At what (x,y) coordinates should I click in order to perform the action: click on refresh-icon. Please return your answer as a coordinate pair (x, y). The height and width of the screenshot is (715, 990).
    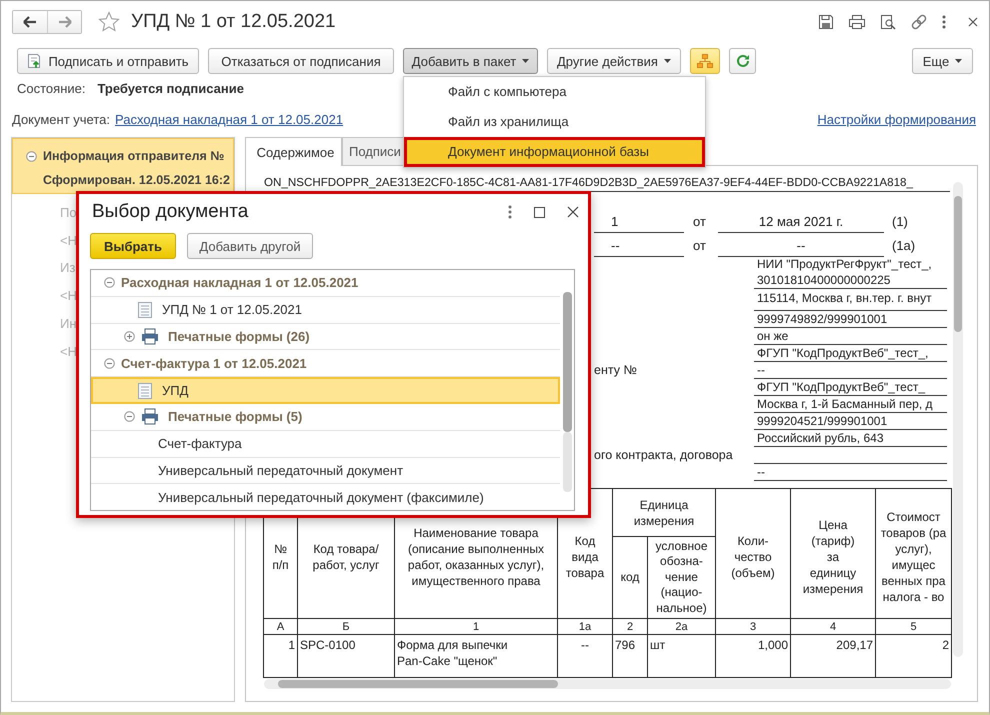
    Looking at the image, I should click on (743, 61).